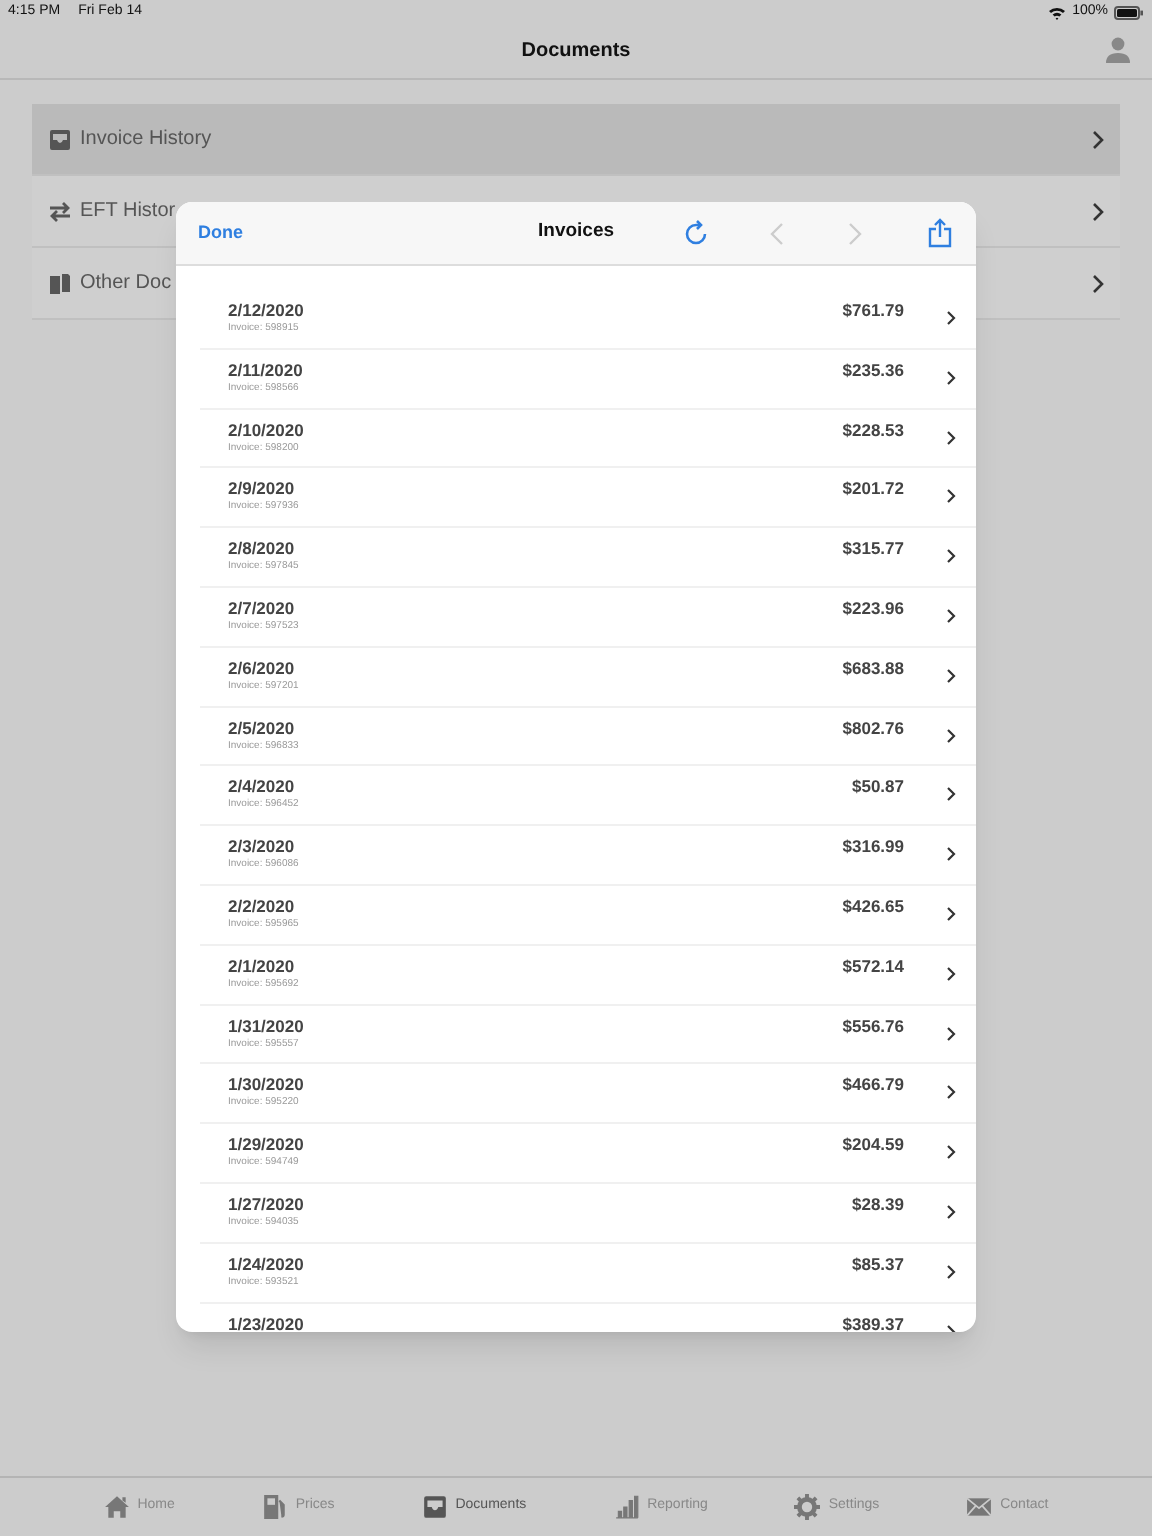  What do you see at coordinates (262, 727) in the screenshot?
I see `invoice-date: 2/5/2020` at bounding box center [262, 727].